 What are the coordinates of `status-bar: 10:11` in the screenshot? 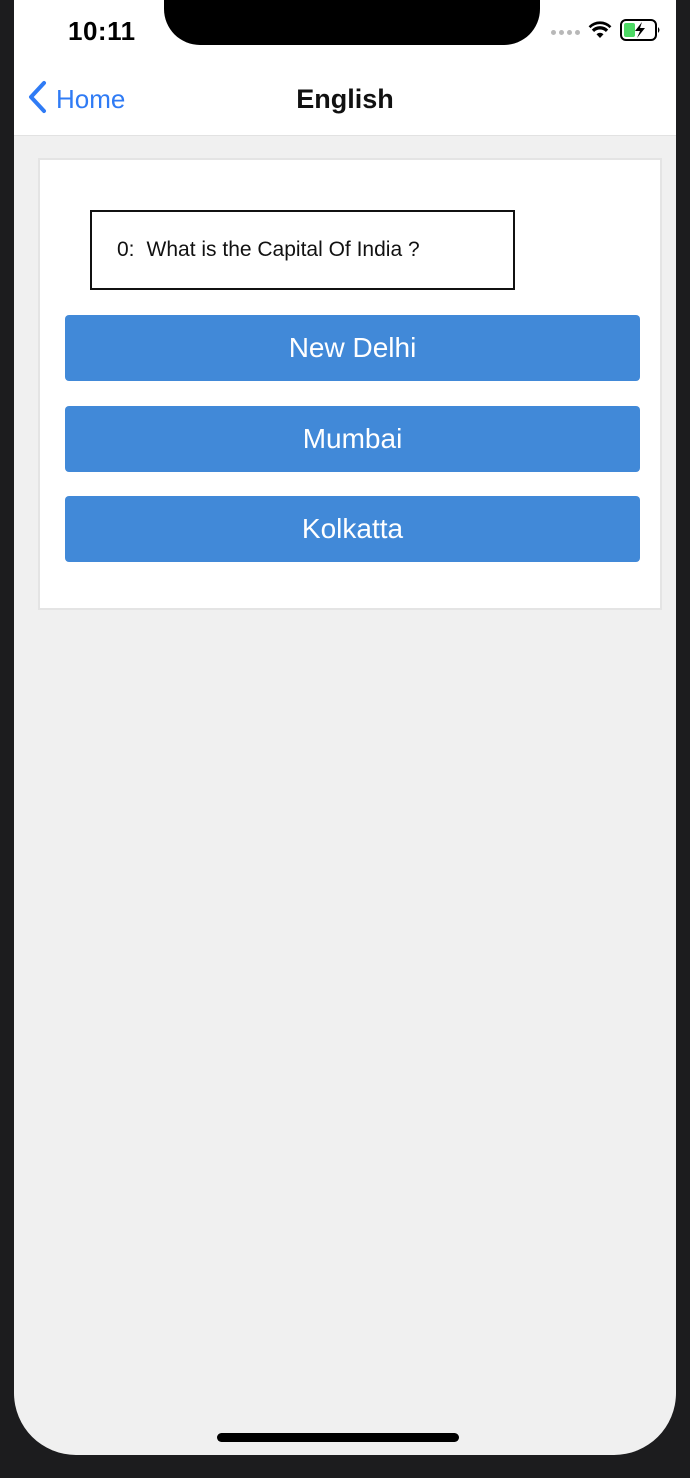 It's located at (345, 32).